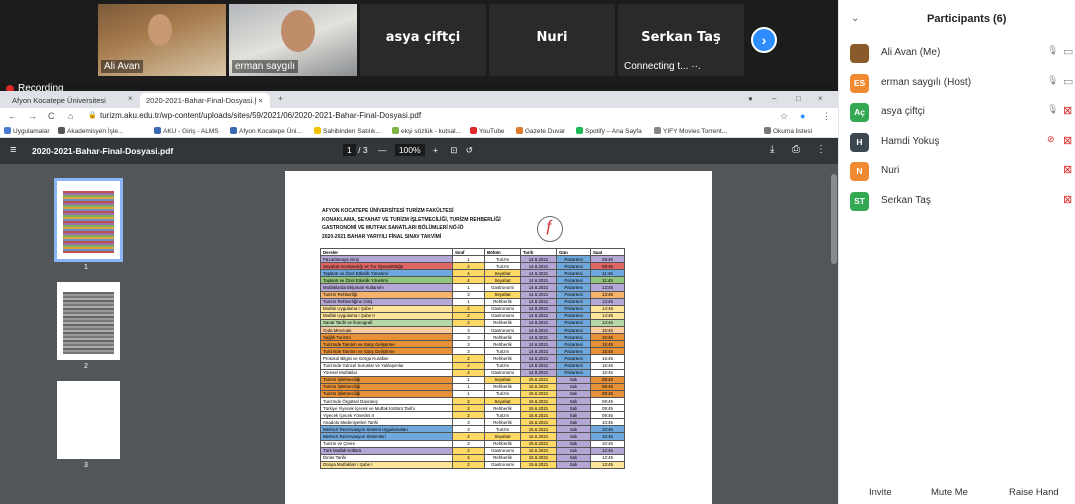 This screenshot has height=504, width=1075. What do you see at coordinates (1053, 50) in the screenshot?
I see `microphone-icon: 🎙` at bounding box center [1053, 50].